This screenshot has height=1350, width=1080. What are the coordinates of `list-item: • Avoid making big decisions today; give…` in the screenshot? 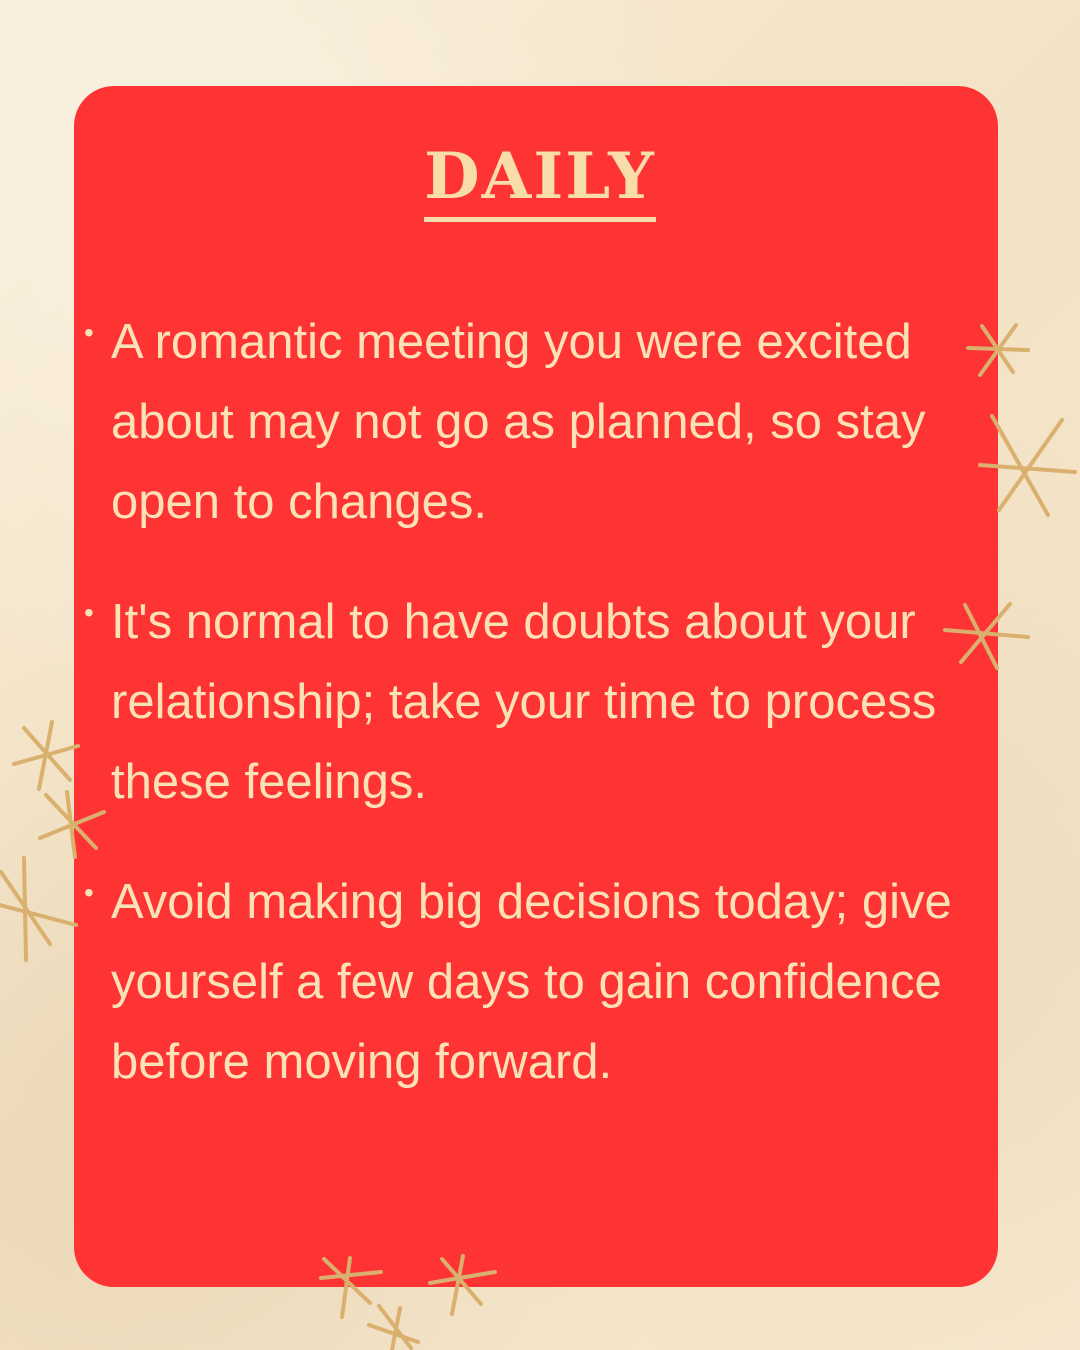 It's located at (539, 982).